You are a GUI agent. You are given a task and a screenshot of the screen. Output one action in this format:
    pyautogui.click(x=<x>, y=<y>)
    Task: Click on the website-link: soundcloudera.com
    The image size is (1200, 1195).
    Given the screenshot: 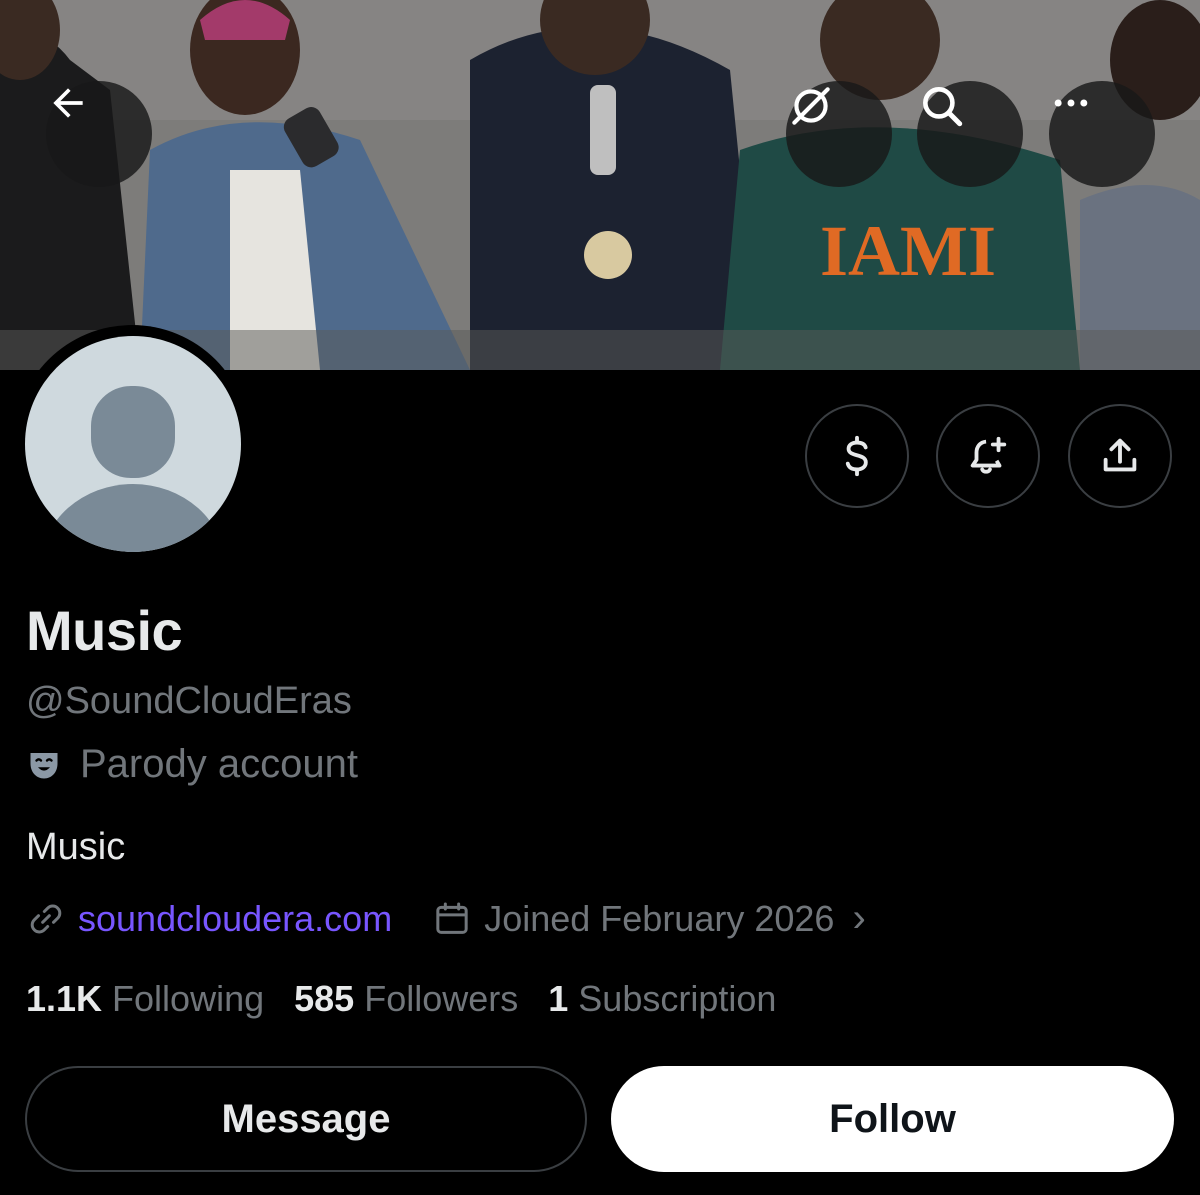 What is the action you would take?
    pyautogui.click(x=209, y=919)
    